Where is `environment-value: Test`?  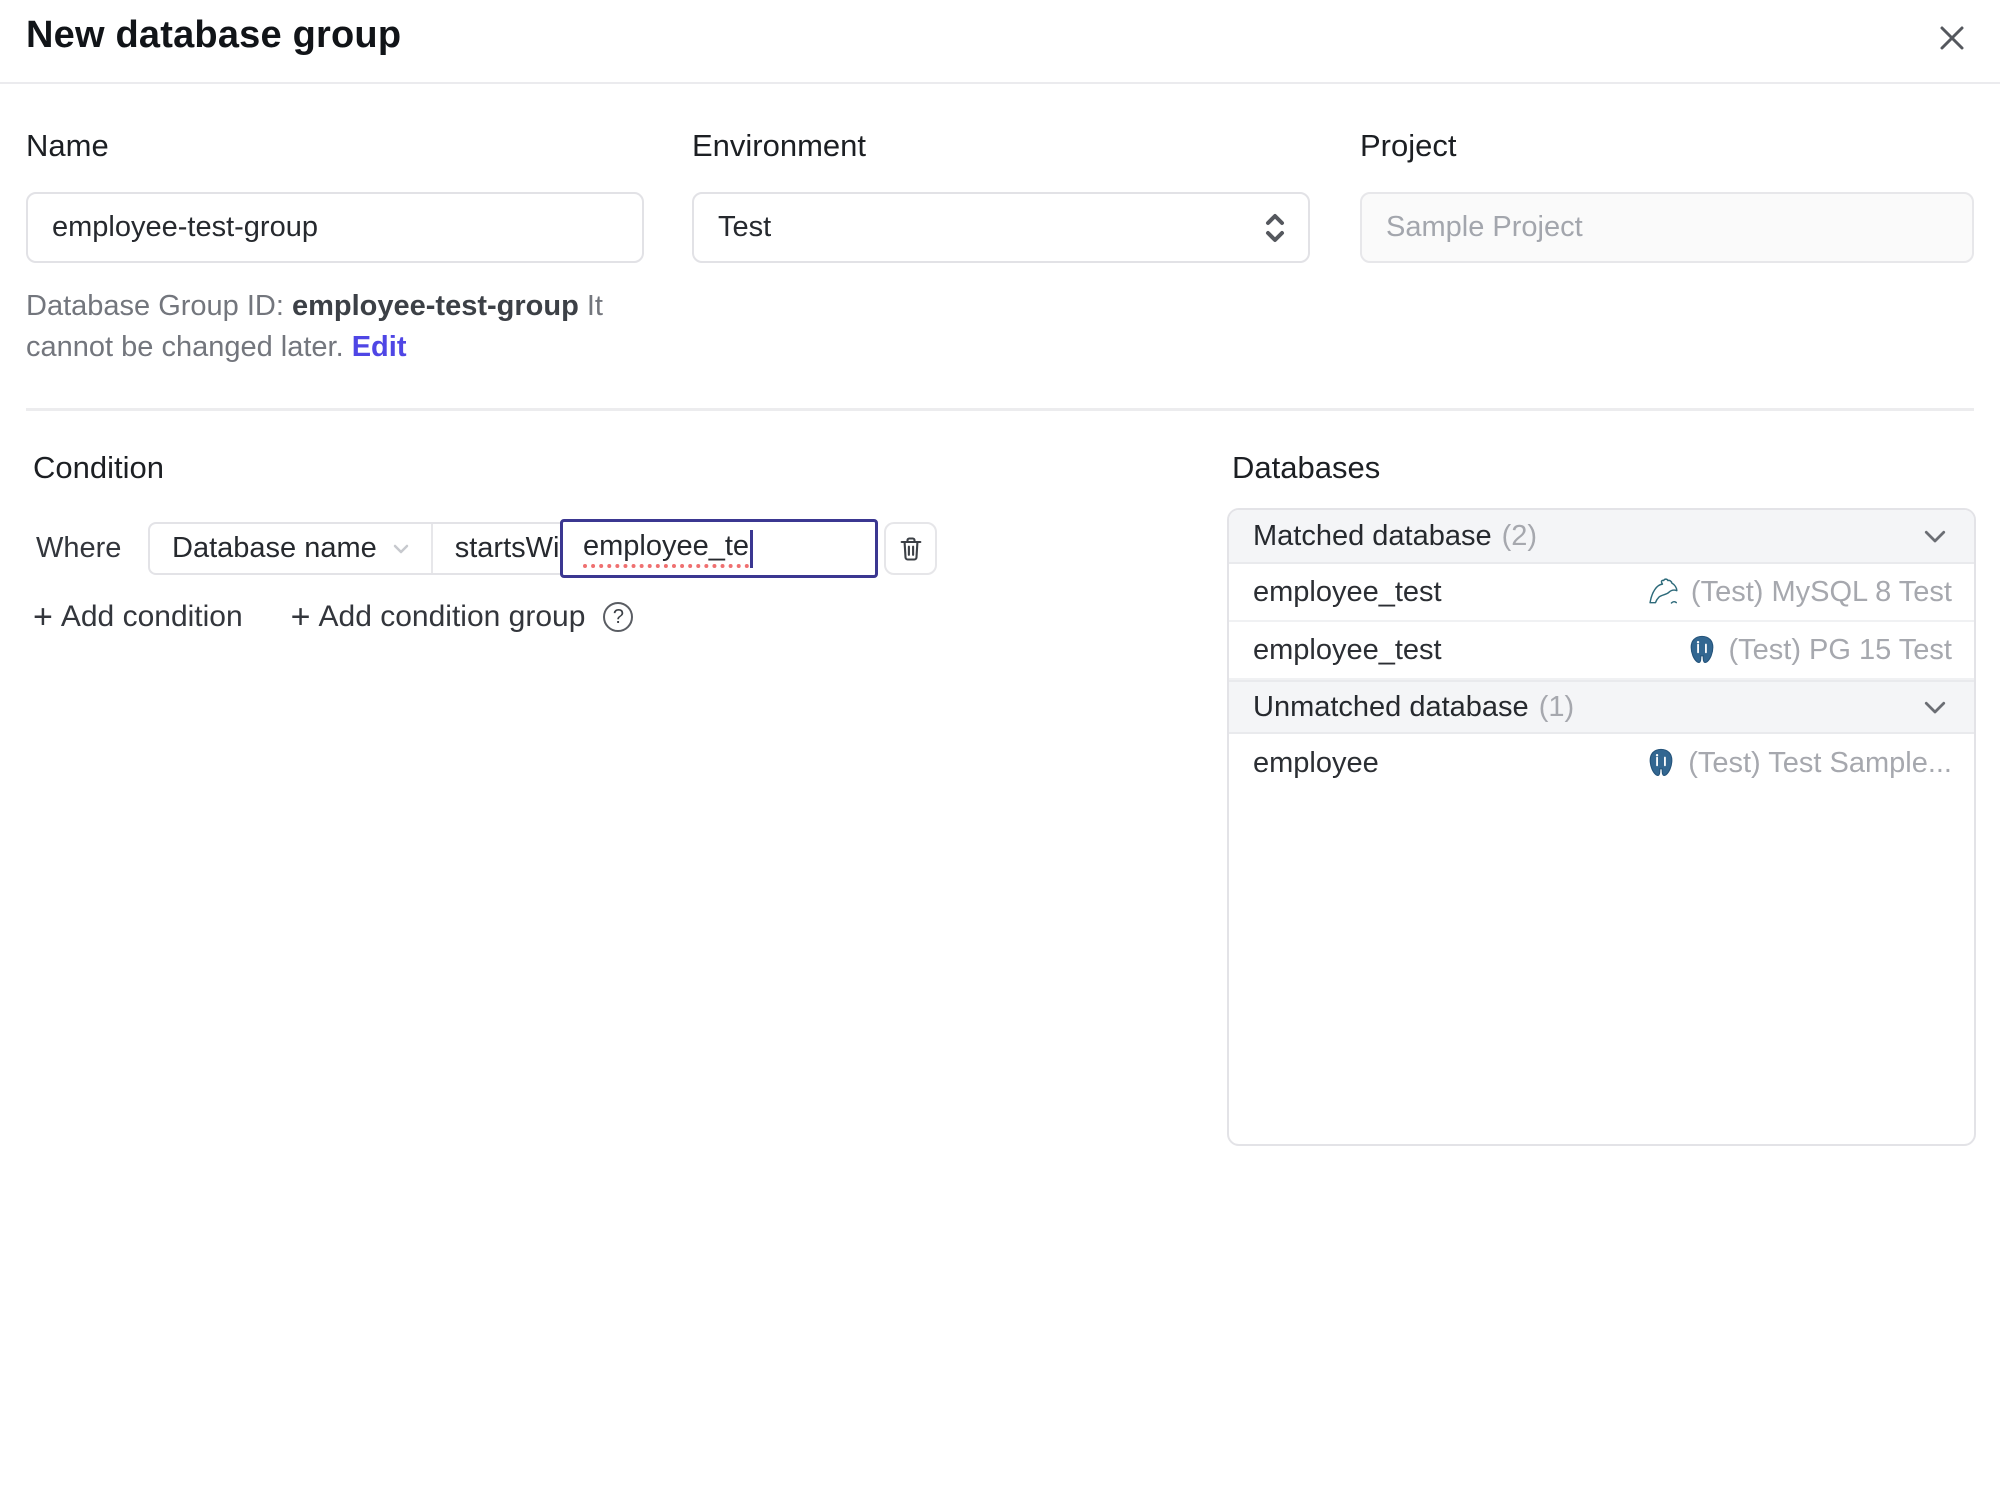
environment-value: Test is located at coordinates (745, 227).